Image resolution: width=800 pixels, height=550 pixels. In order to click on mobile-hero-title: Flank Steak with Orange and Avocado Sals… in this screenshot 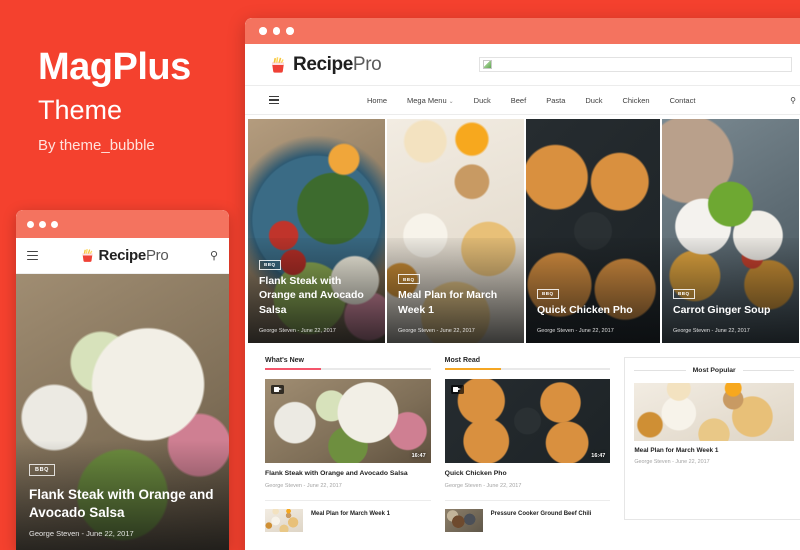, I will do `click(122, 504)`.